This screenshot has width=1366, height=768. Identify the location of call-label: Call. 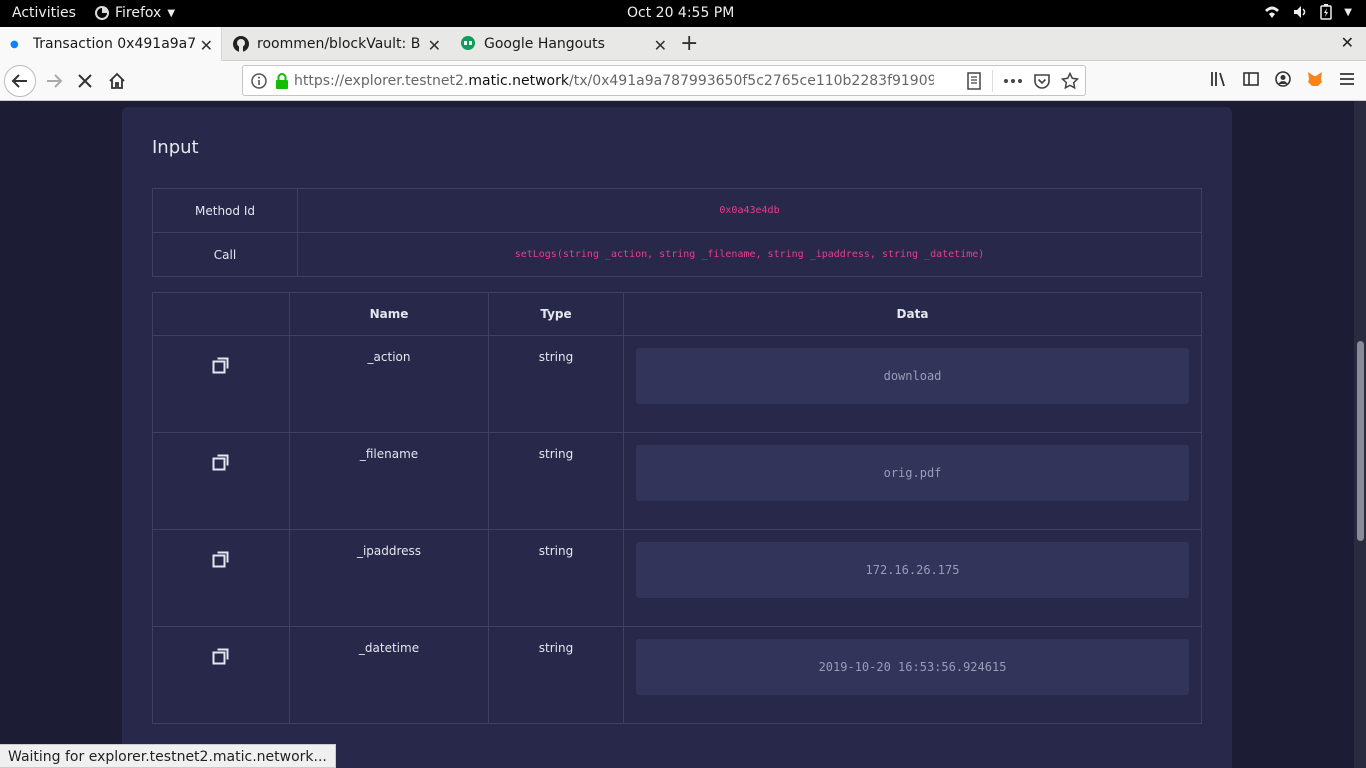
(225, 254).